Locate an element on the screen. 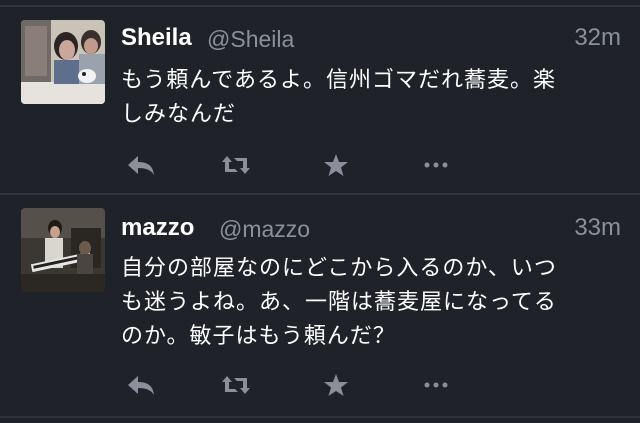 The width and height of the screenshot is (640, 423). user-name: Sheila is located at coordinates (156, 38).